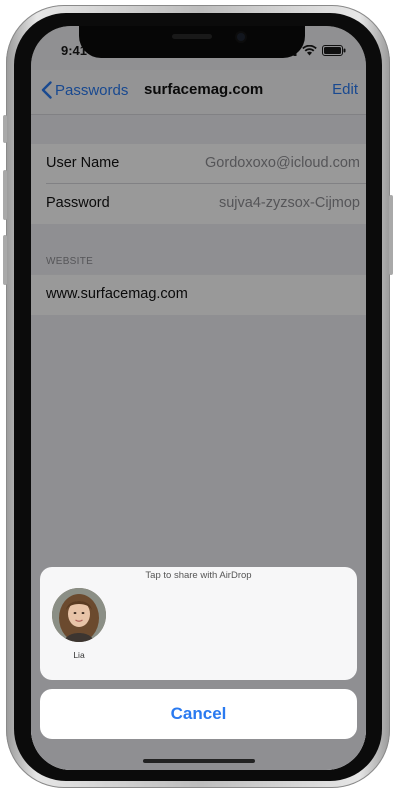 Image resolution: width=396 pixels, height=794 pixels. I want to click on cancel-button: Cancel, so click(198, 714).